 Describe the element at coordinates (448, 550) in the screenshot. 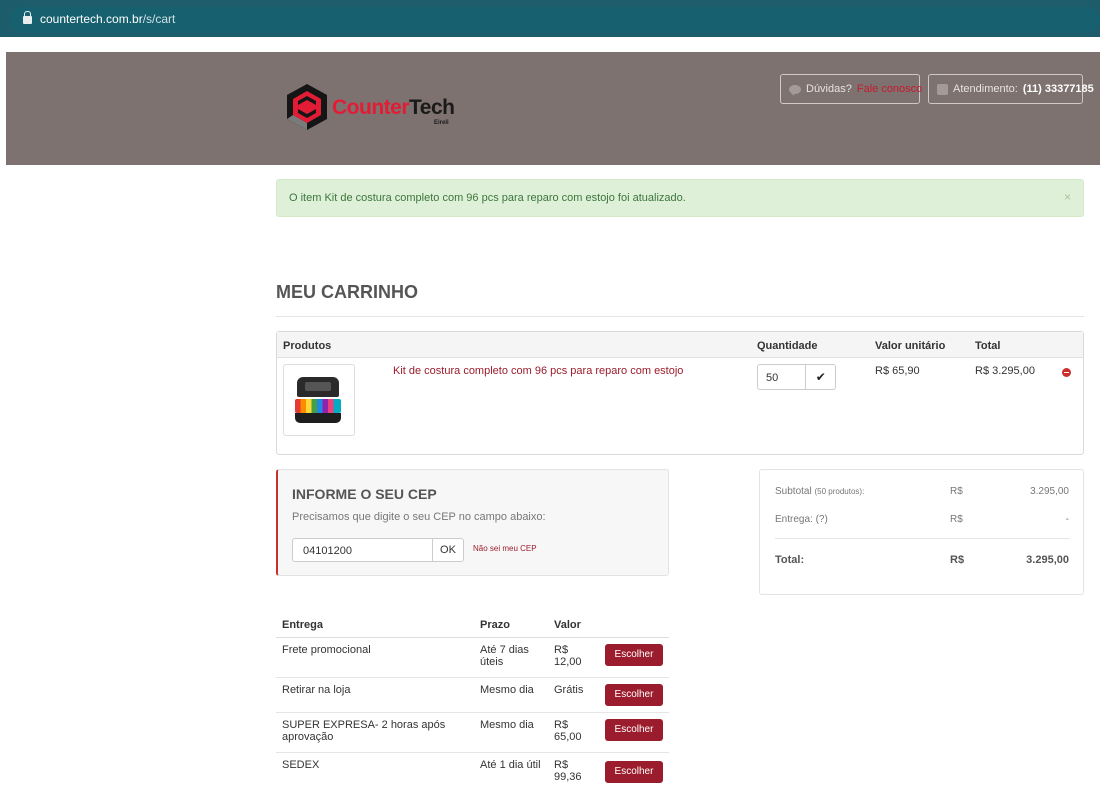

I see `cep-ok-button: OK` at that location.